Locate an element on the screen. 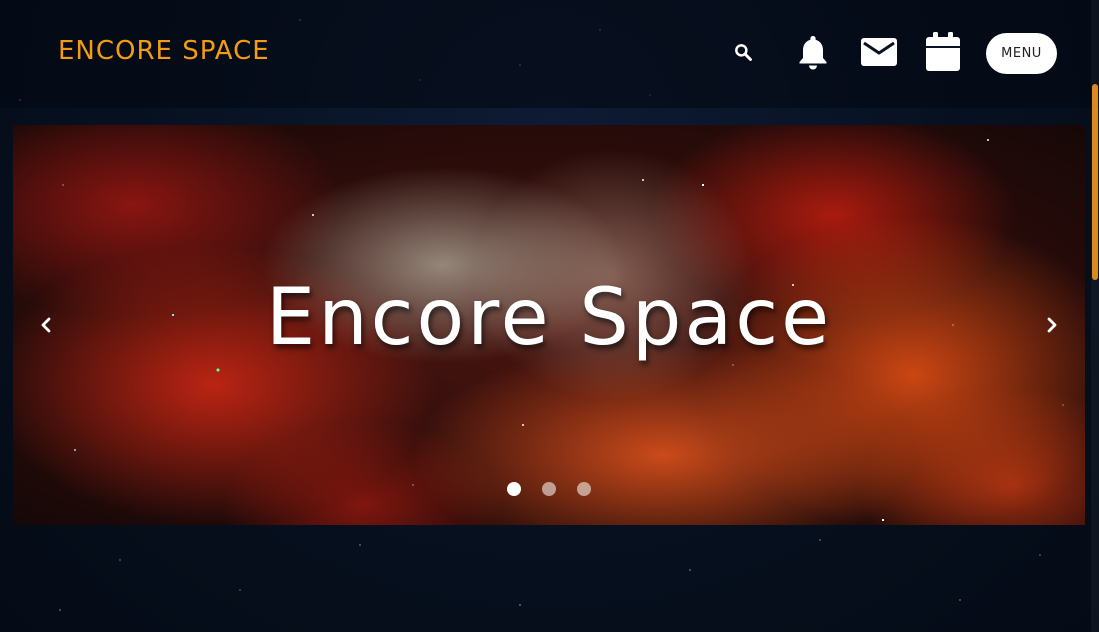 The height and width of the screenshot is (632, 1099). calendar-icon is located at coordinates (943, 52).